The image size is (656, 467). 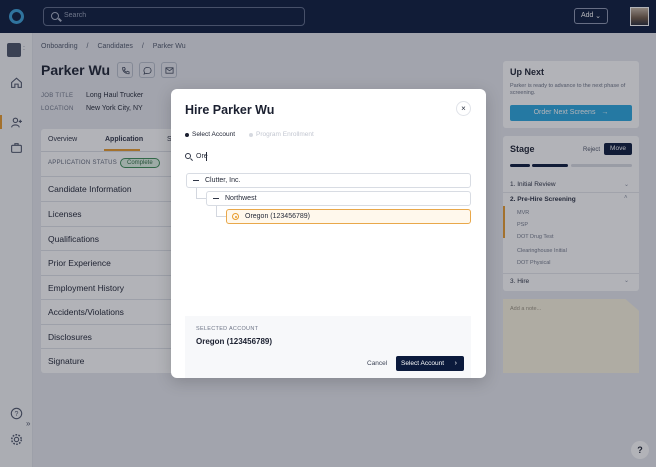 I want to click on step-select-account: Select Account, so click(x=213, y=134).